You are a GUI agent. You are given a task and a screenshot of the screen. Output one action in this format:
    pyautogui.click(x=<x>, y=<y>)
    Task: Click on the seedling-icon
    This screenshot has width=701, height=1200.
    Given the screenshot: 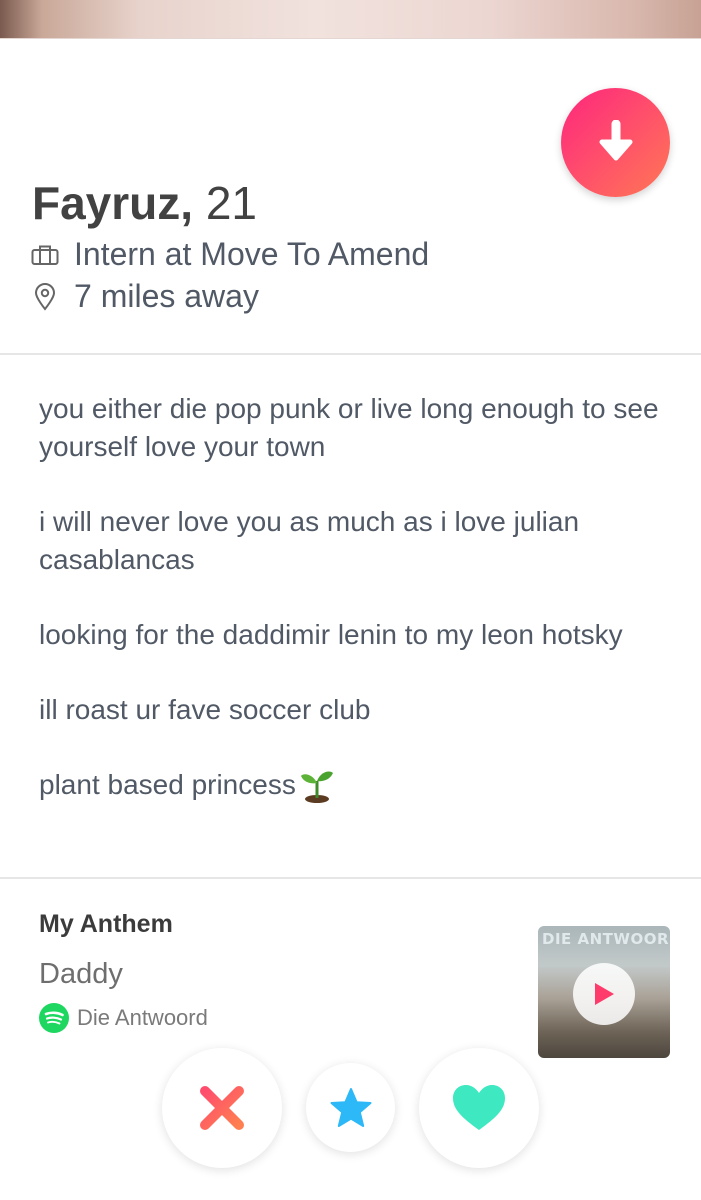 What is the action you would take?
    pyautogui.click(x=317, y=785)
    